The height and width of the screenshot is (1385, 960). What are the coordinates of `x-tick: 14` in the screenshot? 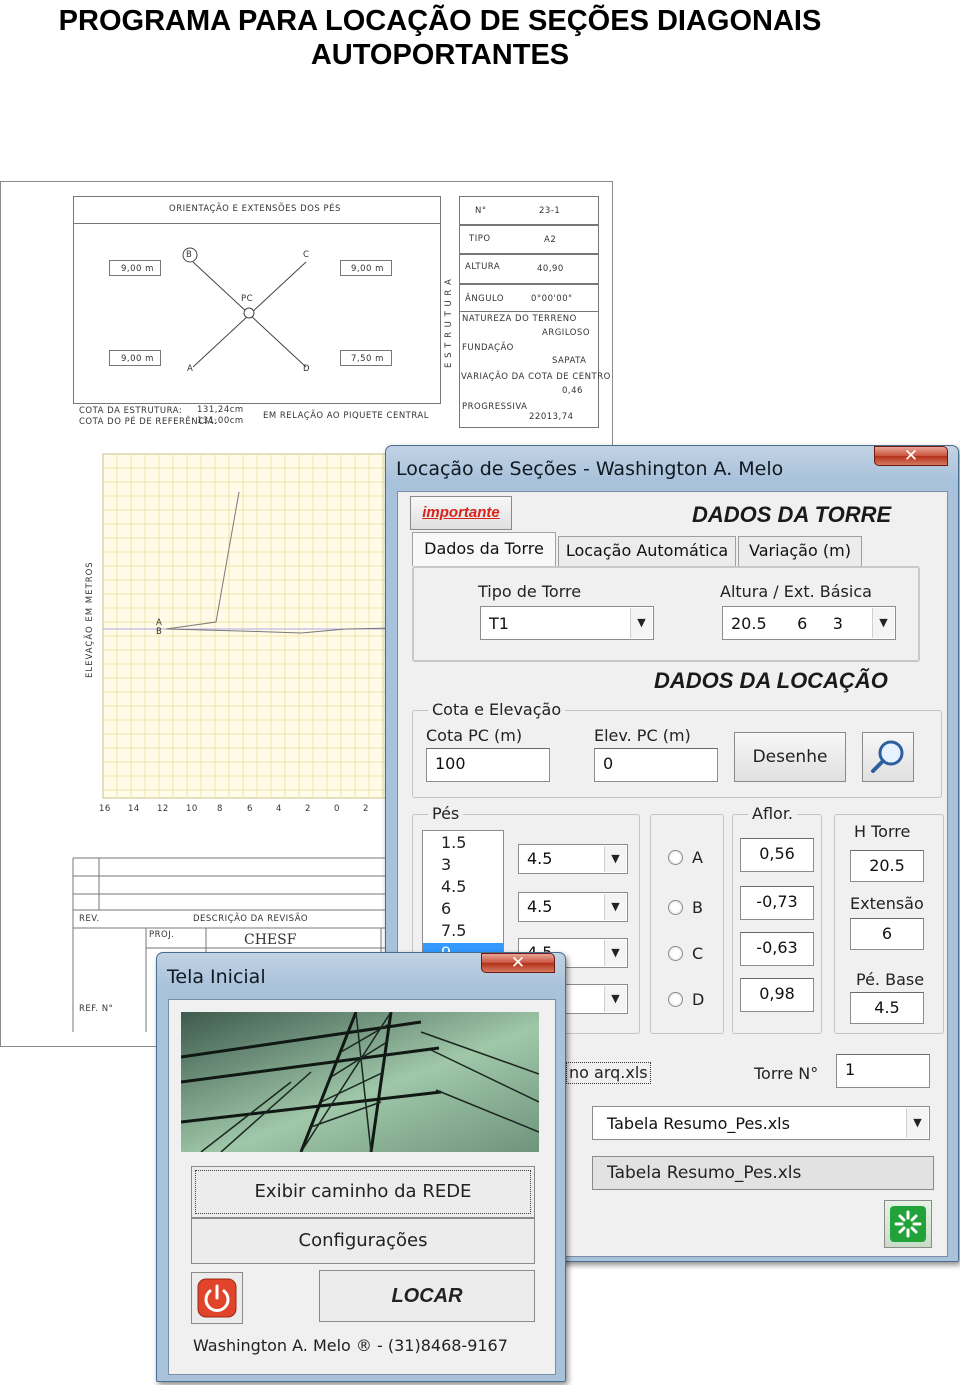 It's located at (134, 809).